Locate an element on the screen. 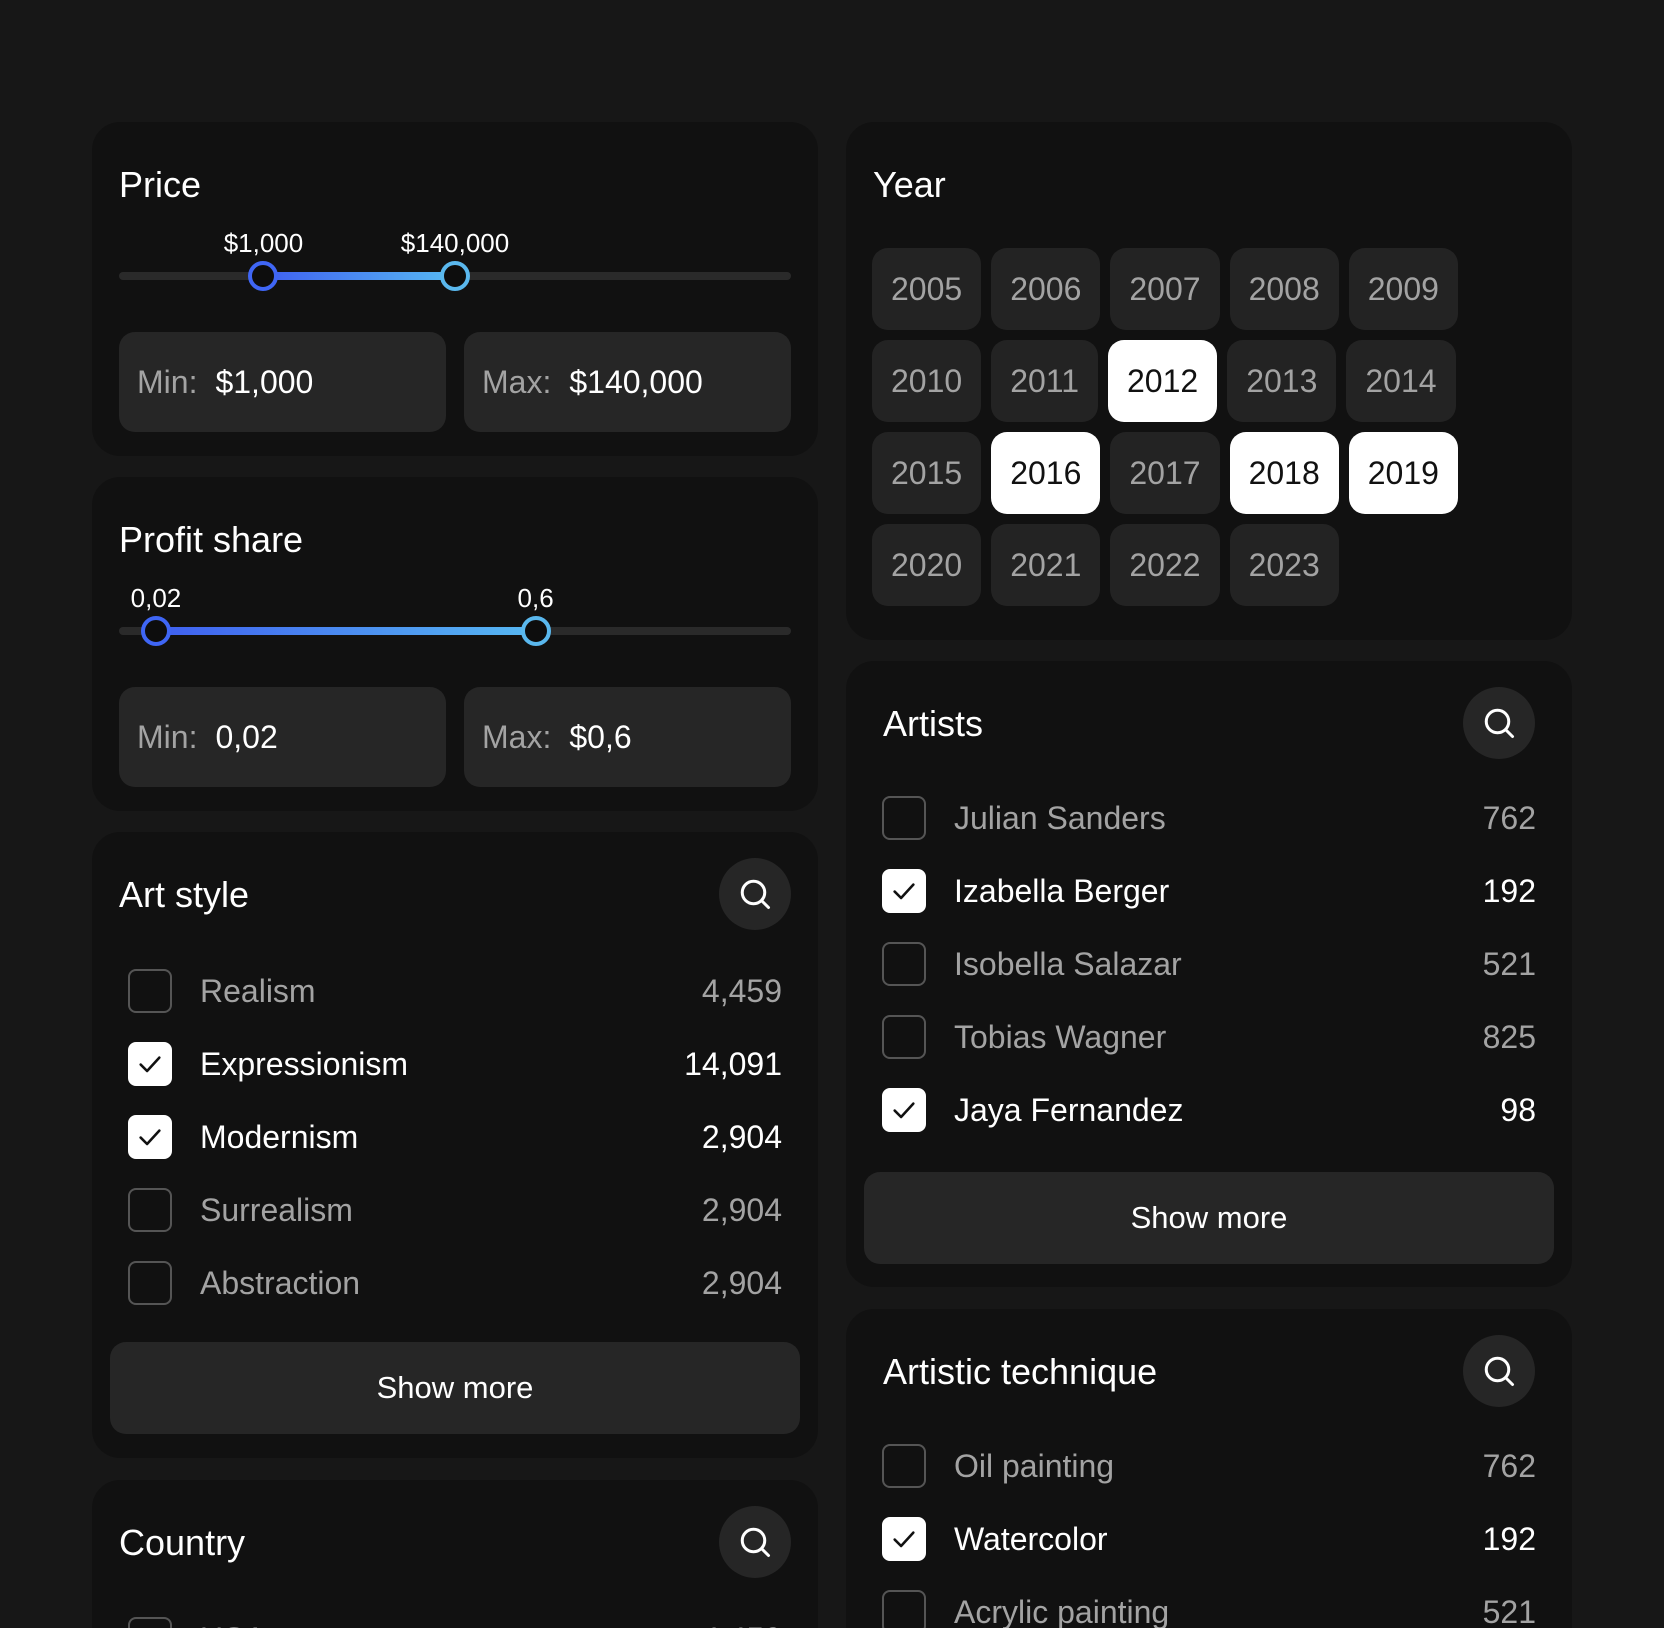  list-item-label: Realism is located at coordinates (258, 990).